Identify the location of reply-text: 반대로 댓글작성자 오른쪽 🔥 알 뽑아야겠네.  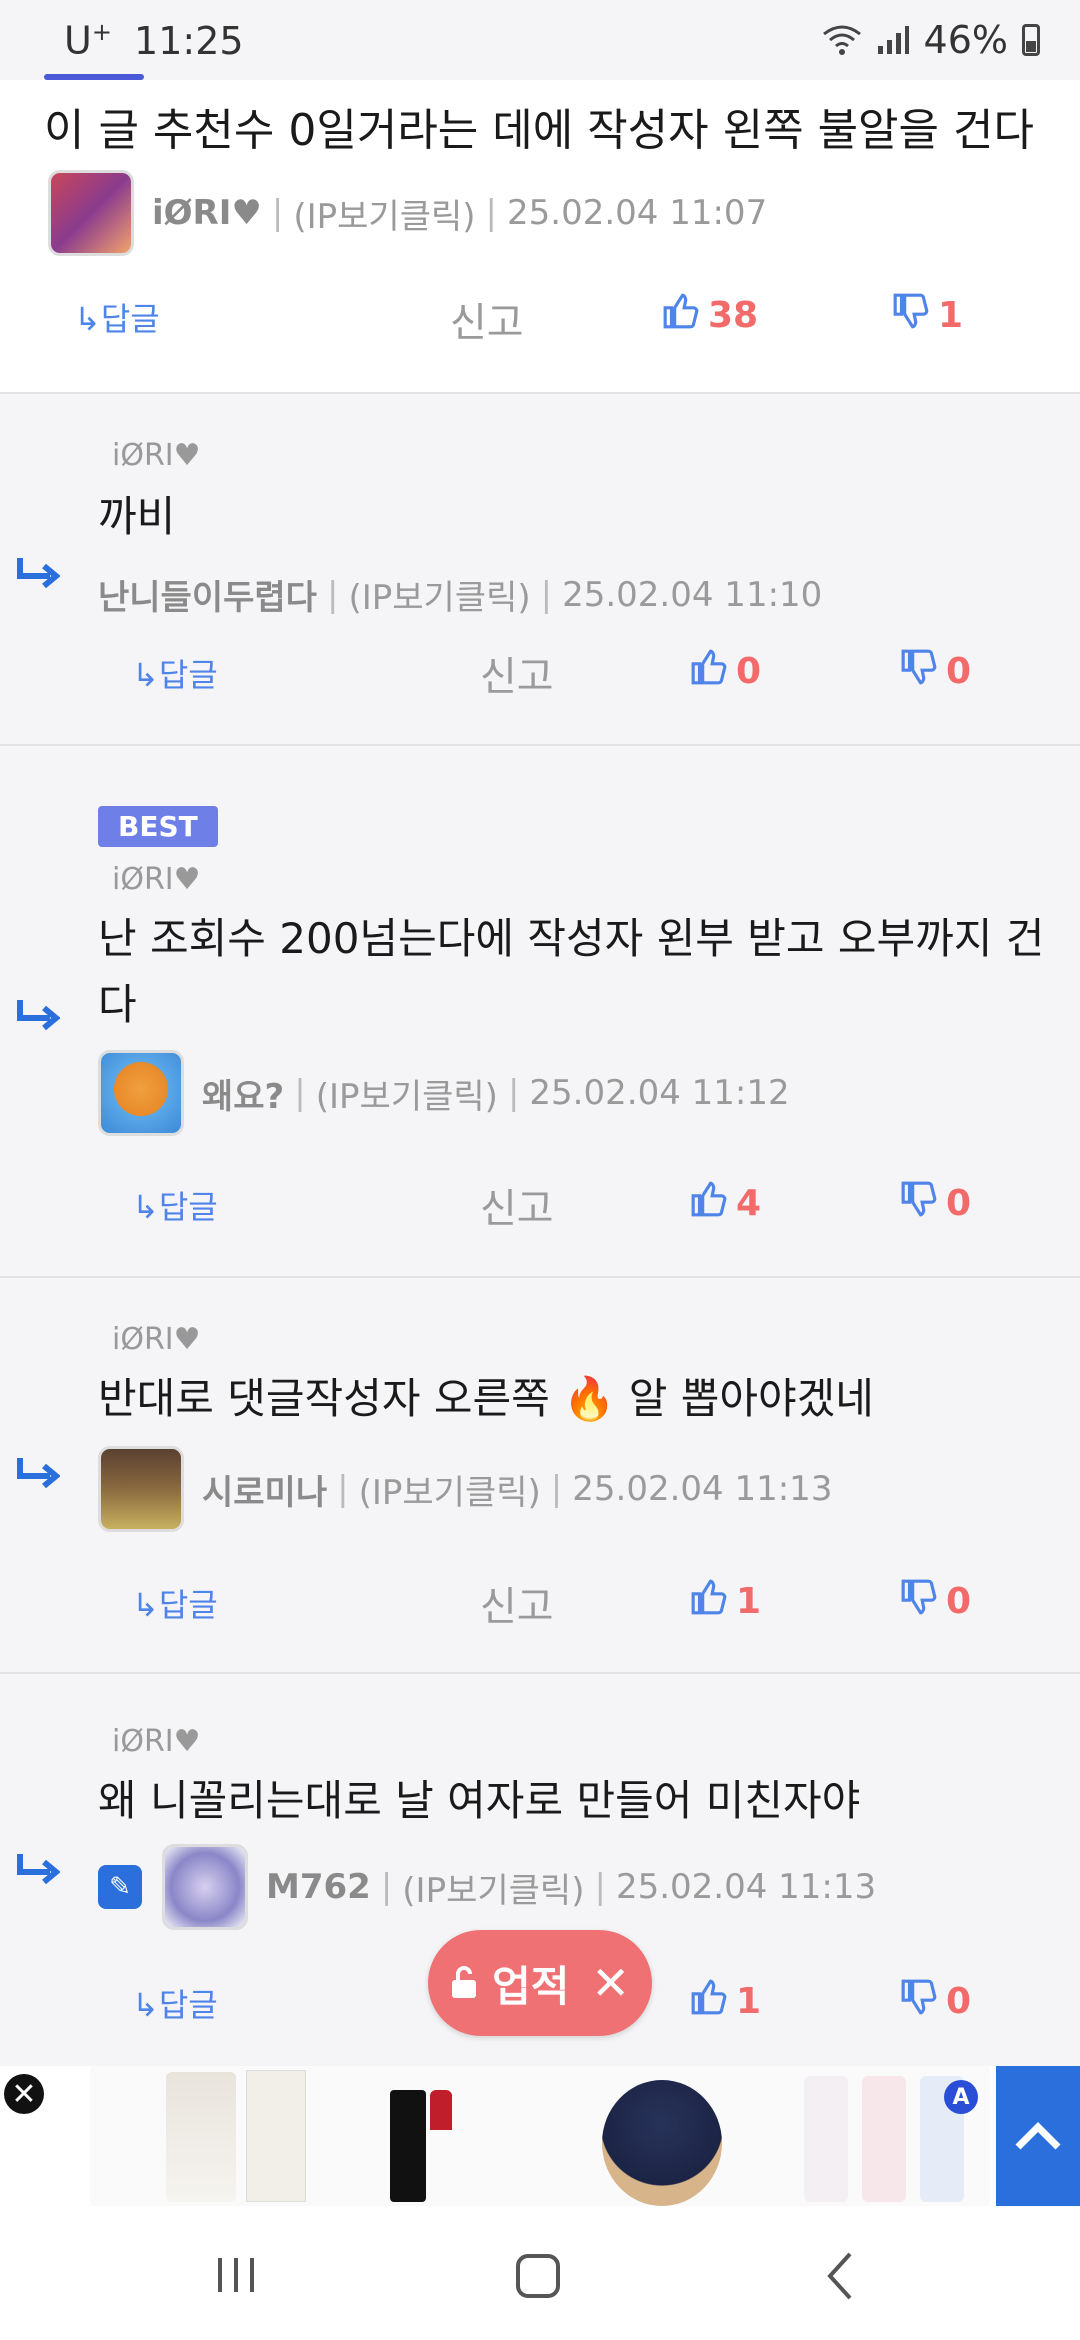
(486, 1398).